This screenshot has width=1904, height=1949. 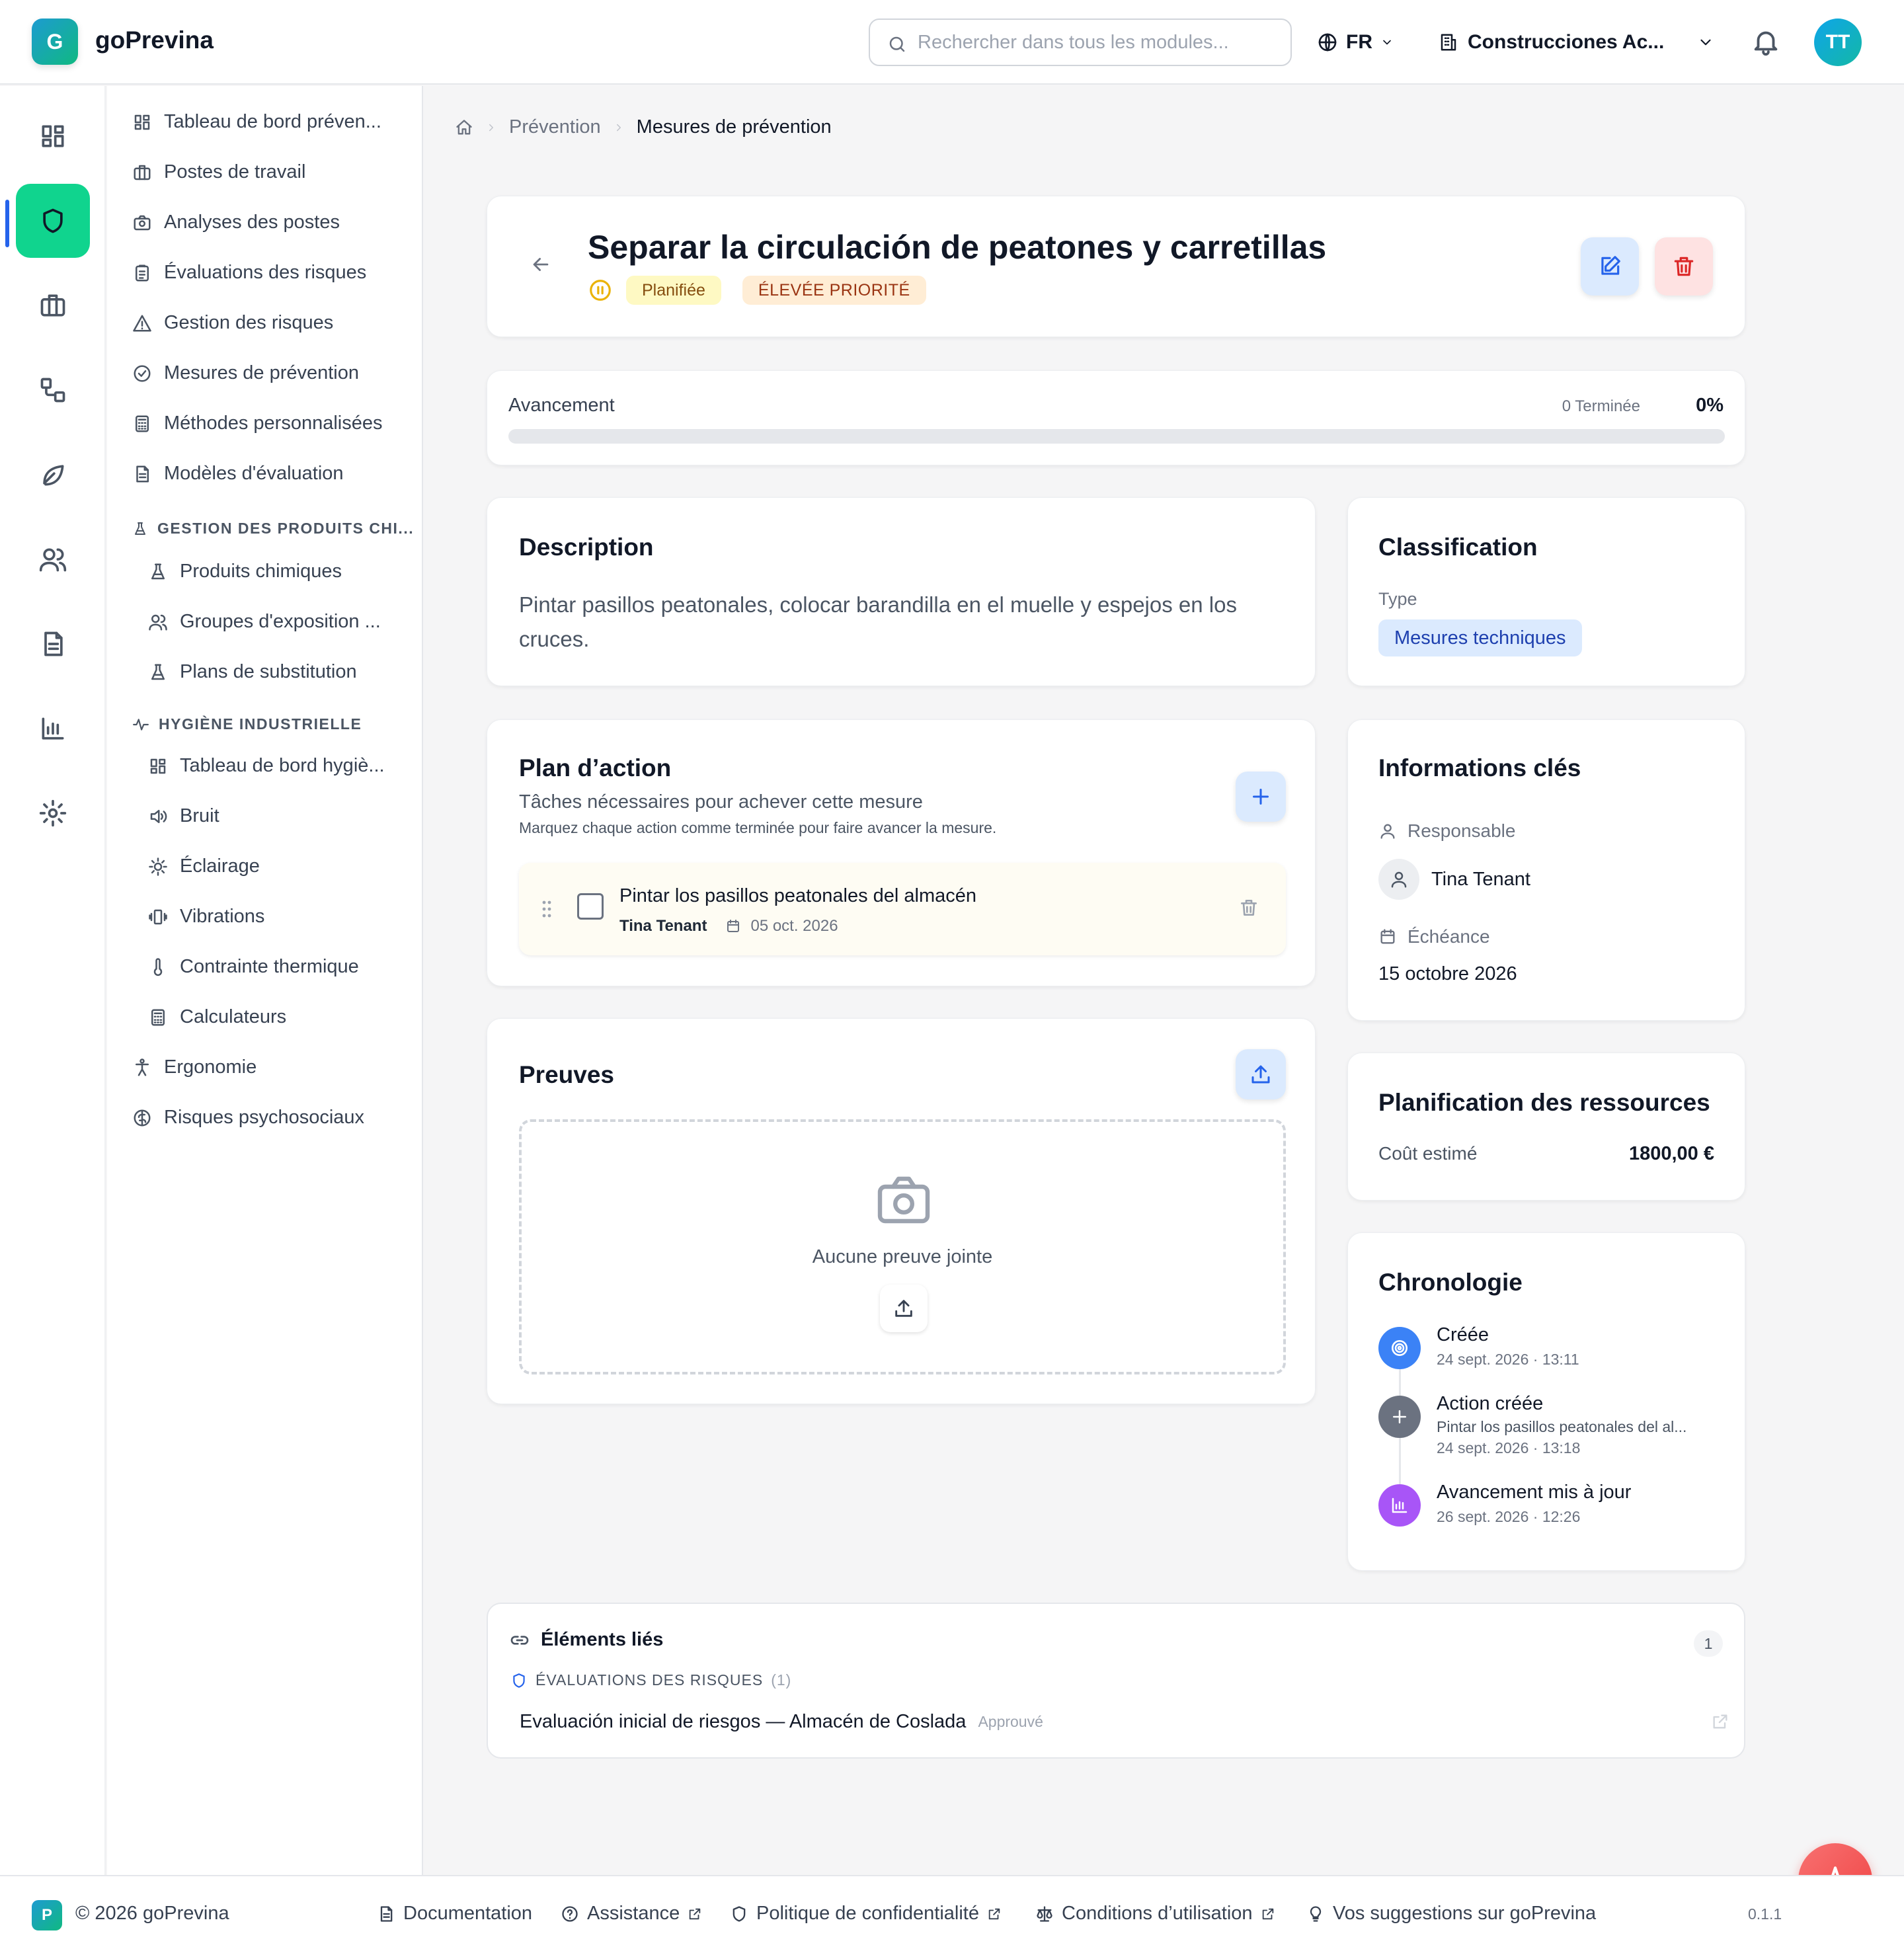 What do you see at coordinates (53, 221) in the screenshot?
I see `rail-prevention` at bounding box center [53, 221].